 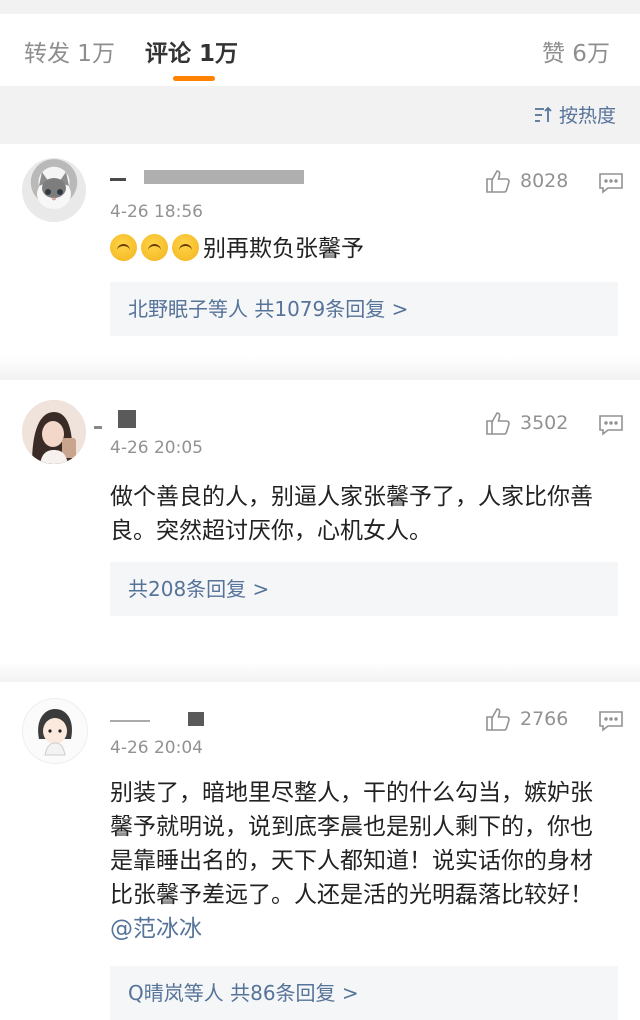 I want to click on comment-text: 别再欺负张馨予, so click(x=360, y=249).